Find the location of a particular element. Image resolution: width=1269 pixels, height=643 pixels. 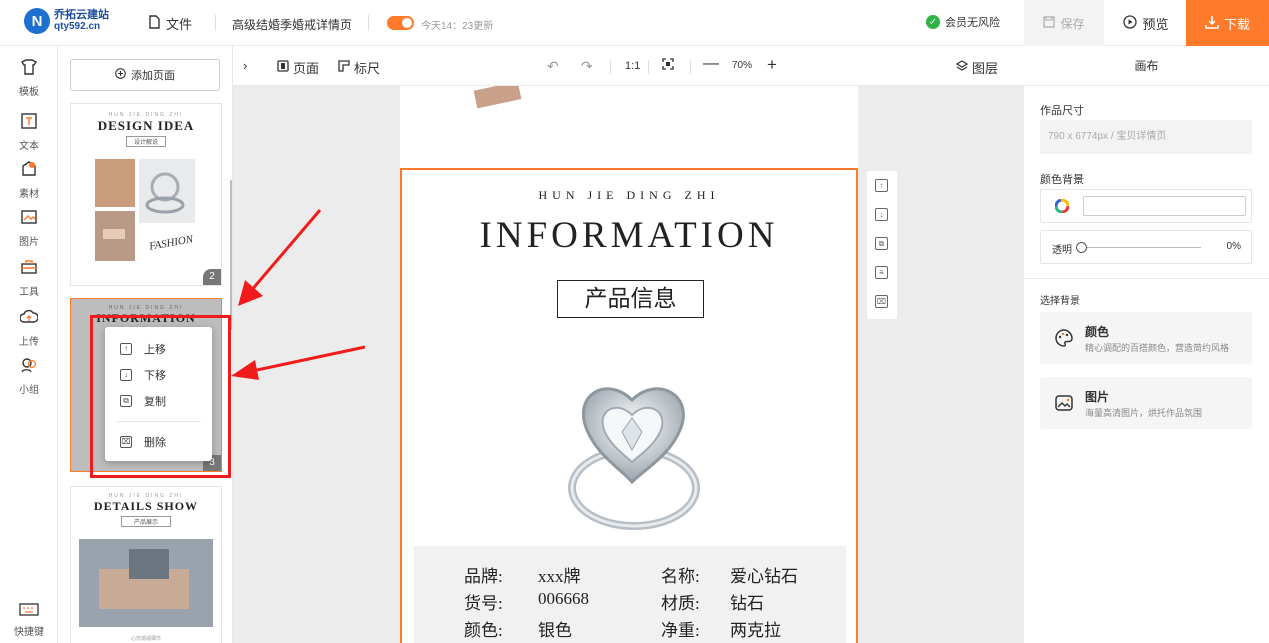

card-desc: 海量高清图片，烘托作品氛围 is located at coordinates (1144, 413).